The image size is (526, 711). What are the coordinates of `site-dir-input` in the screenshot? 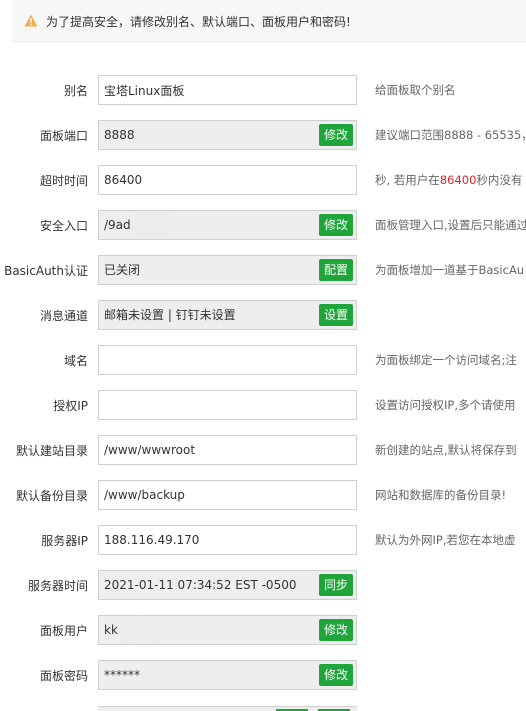 It's located at (227, 450).